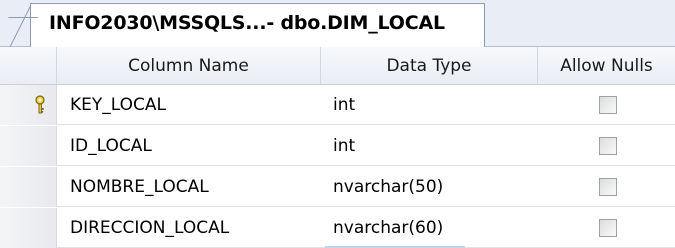 Image resolution: width=675 pixels, height=248 pixels. I want to click on allow-nulls-header: Allow Nulls, so click(606, 66).